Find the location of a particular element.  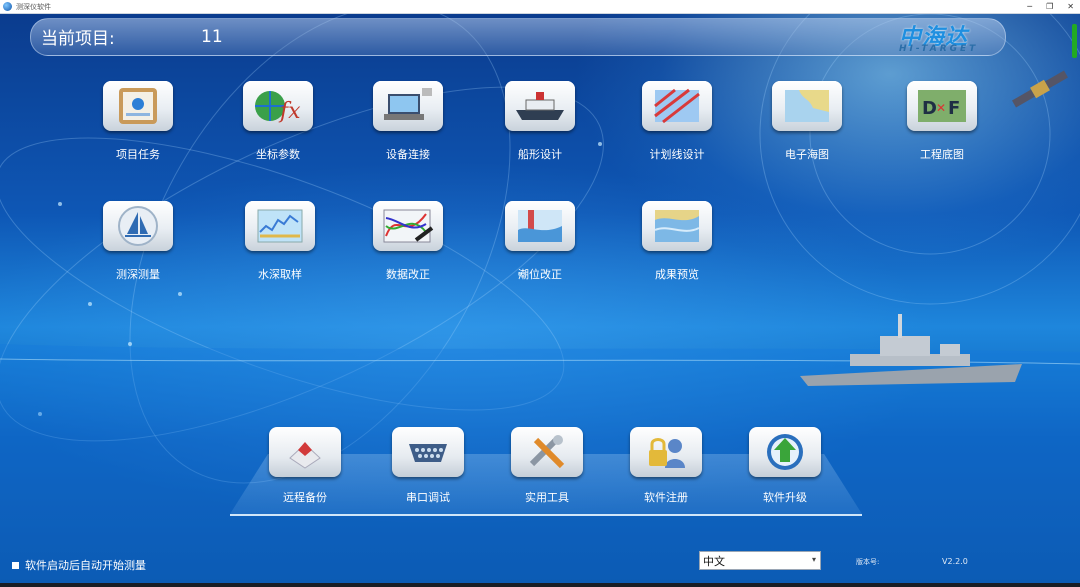

chart-map-icon is located at coordinates (807, 106).